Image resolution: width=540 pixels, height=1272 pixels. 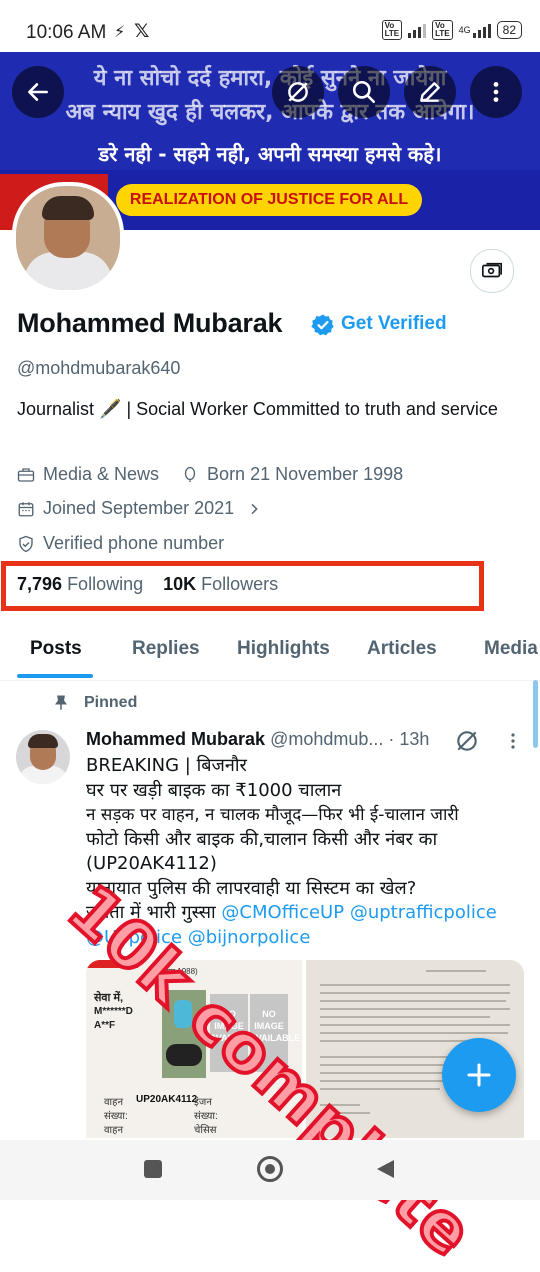 I want to click on banner-tagline: REALIZATION OF JUSTICE FOR ALL, so click(x=269, y=200).